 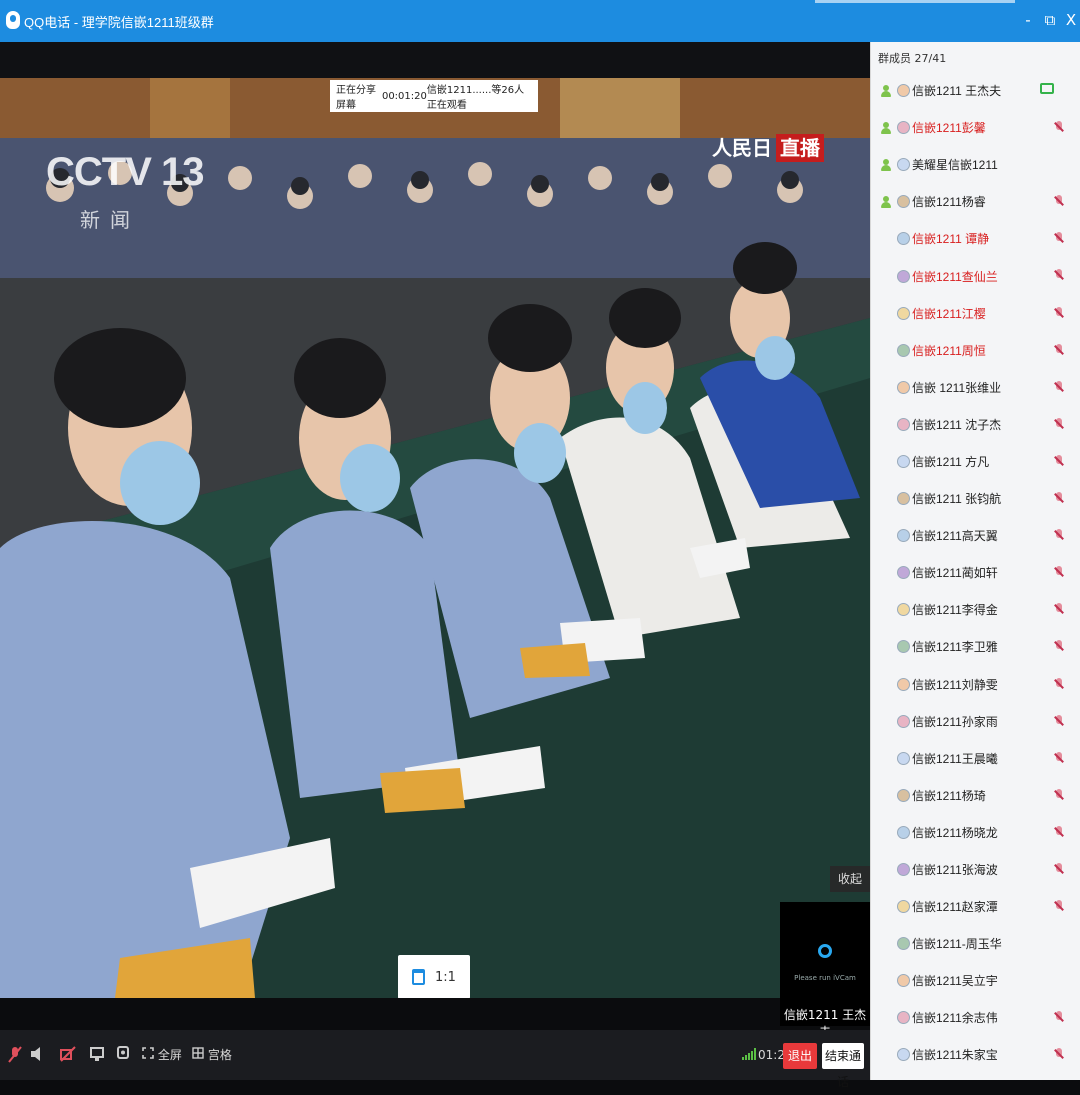 I want to click on member-row: 信嵌1211刘静雯, so click(x=975, y=684).